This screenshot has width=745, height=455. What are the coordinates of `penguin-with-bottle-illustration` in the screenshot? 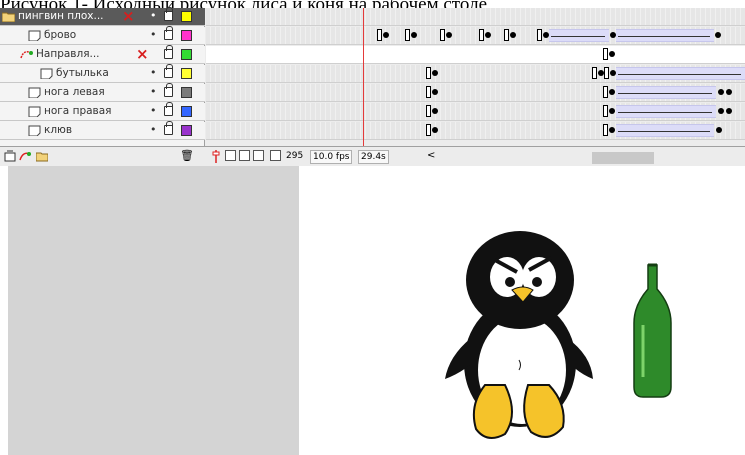 It's located at (558, 335).